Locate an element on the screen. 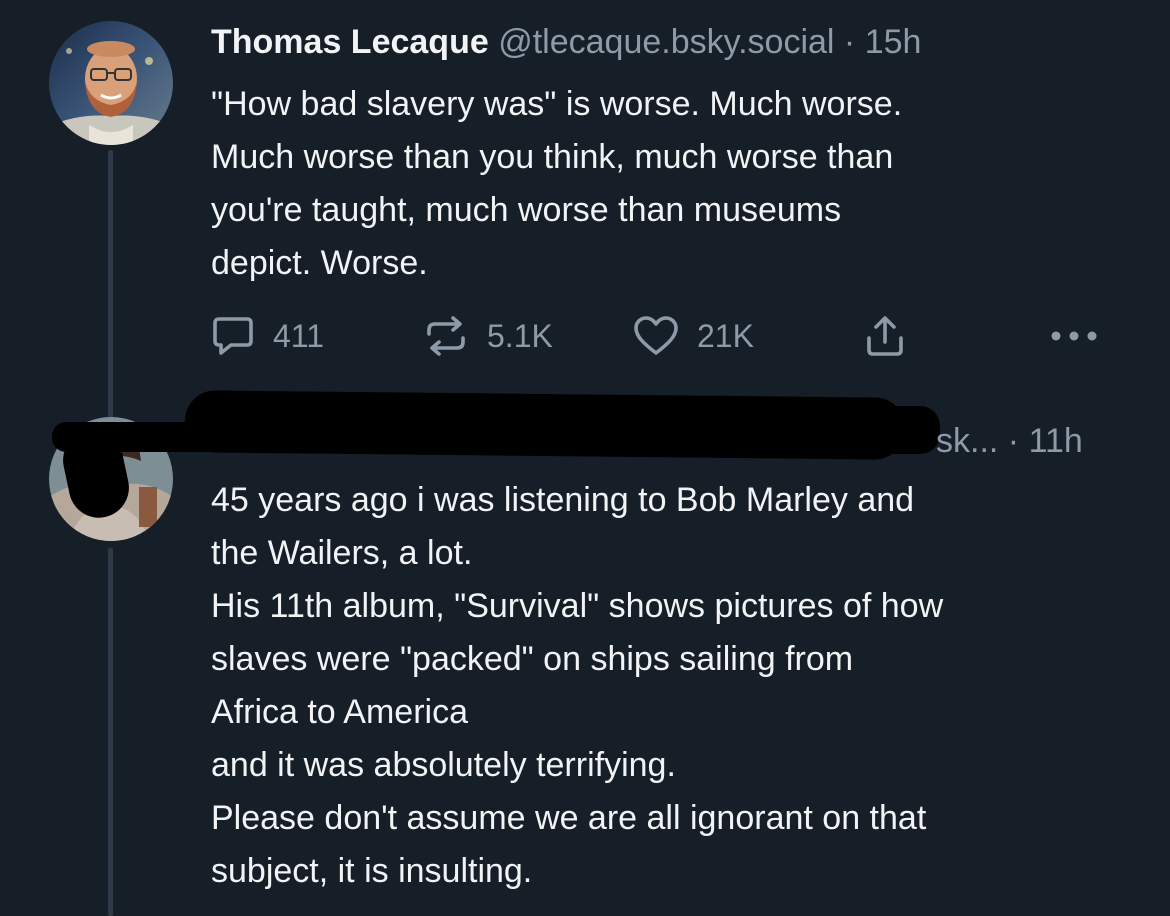  post-actions: 411 5.1K 21K is located at coordinates (661, 336).